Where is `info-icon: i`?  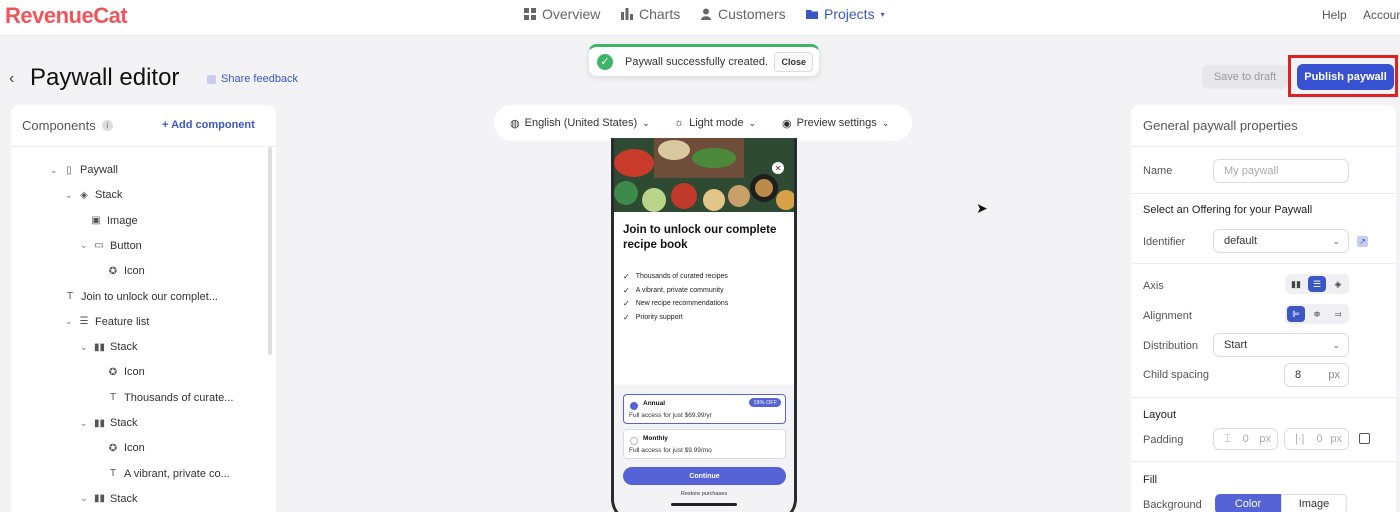 info-icon: i is located at coordinates (107, 125).